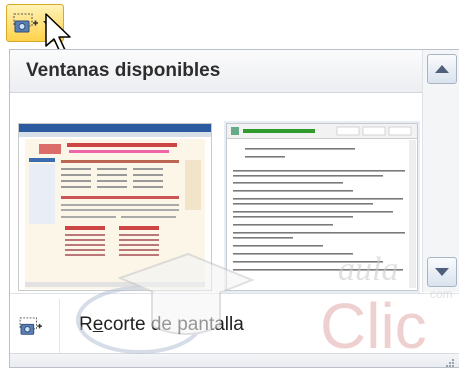  I want to click on scroll-down-button, so click(442, 272).